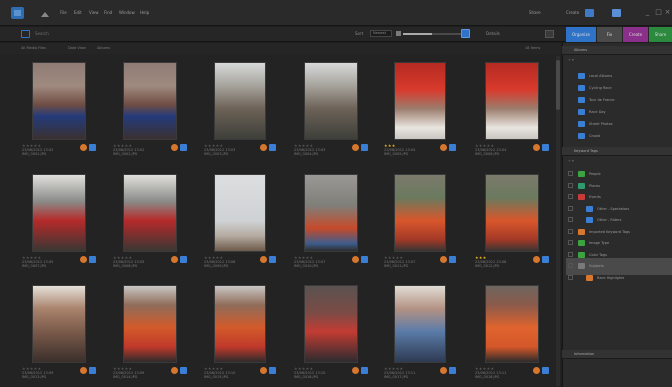 Image resolution: width=672 pixels, height=387 pixels. Describe the element at coordinates (42, 33) in the screenshot. I see `search-hint: Search` at that location.